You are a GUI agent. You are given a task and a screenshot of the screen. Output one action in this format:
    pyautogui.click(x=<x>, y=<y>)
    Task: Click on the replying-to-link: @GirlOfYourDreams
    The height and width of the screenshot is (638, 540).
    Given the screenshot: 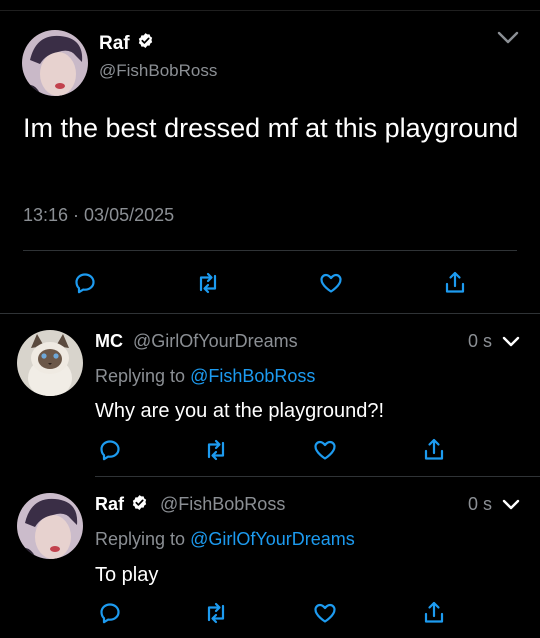 What is the action you would take?
    pyautogui.click(x=272, y=539)
    